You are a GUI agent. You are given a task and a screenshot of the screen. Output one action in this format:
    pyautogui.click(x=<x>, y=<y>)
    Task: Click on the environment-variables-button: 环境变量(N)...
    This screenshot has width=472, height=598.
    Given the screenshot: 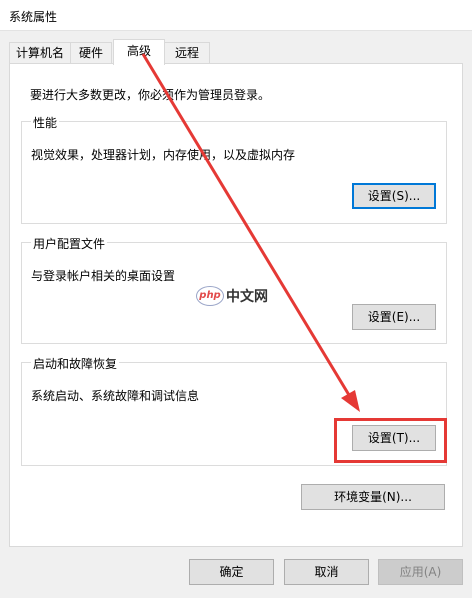 What is the action you would take?
    pyautogui.click(x=373, y=497)
    